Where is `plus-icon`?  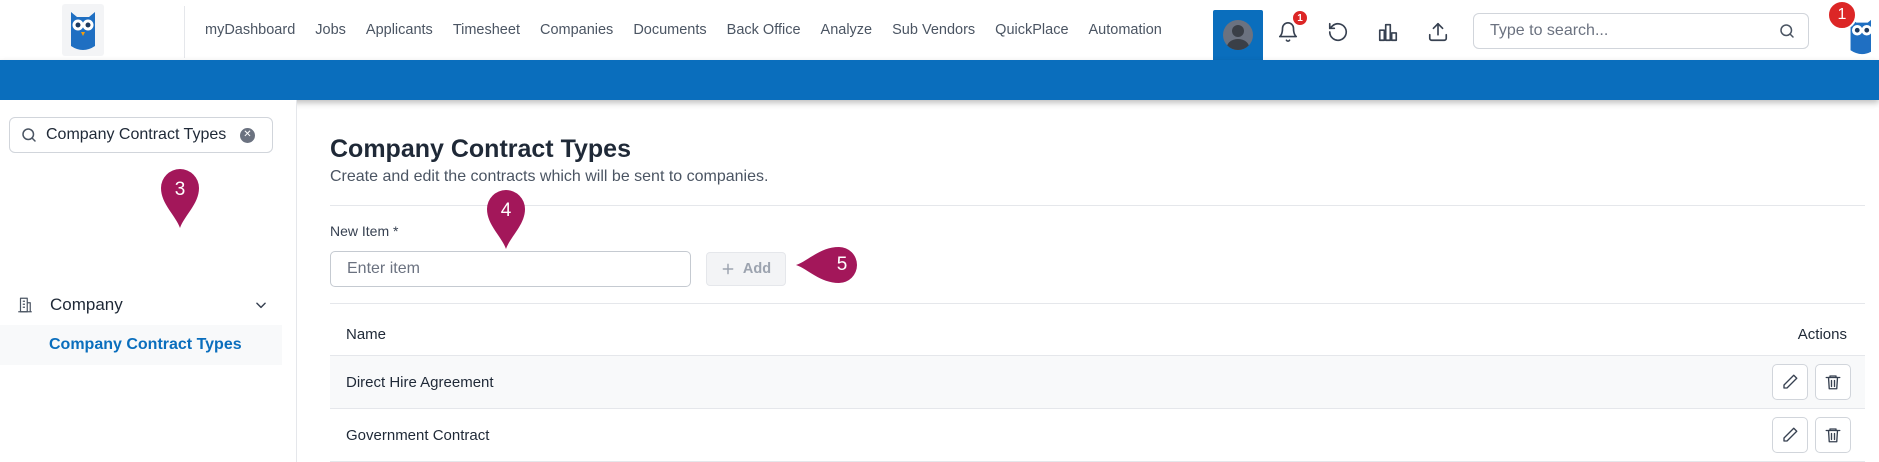 plus-icon is located at coordinates (728, 269).